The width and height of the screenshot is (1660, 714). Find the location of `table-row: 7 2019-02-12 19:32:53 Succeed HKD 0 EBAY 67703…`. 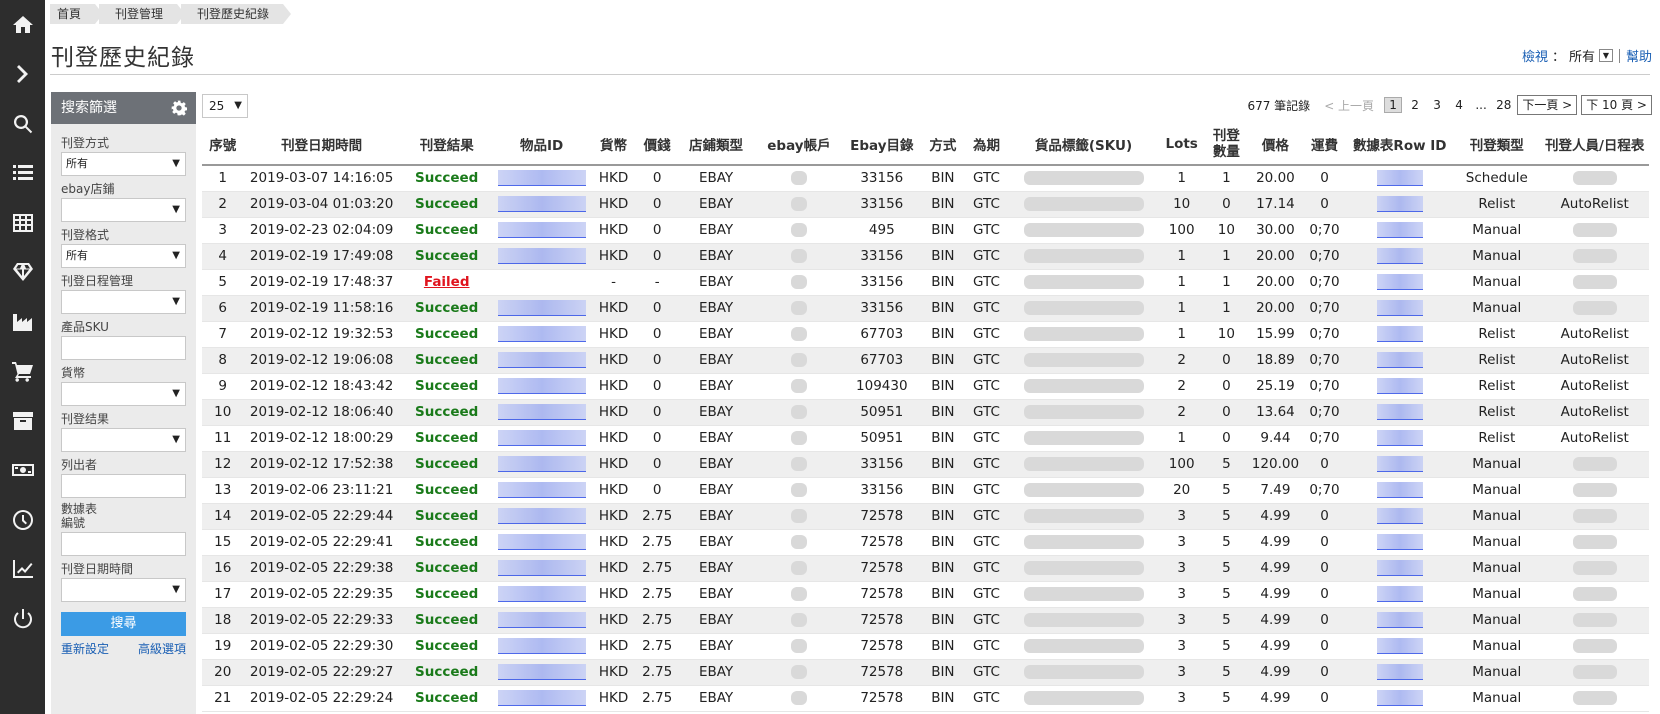

table-row: 7 2019-02-12 19:32:53 Succeed HKD 0 EBAY 67703… is located at coordinates (925, 334).